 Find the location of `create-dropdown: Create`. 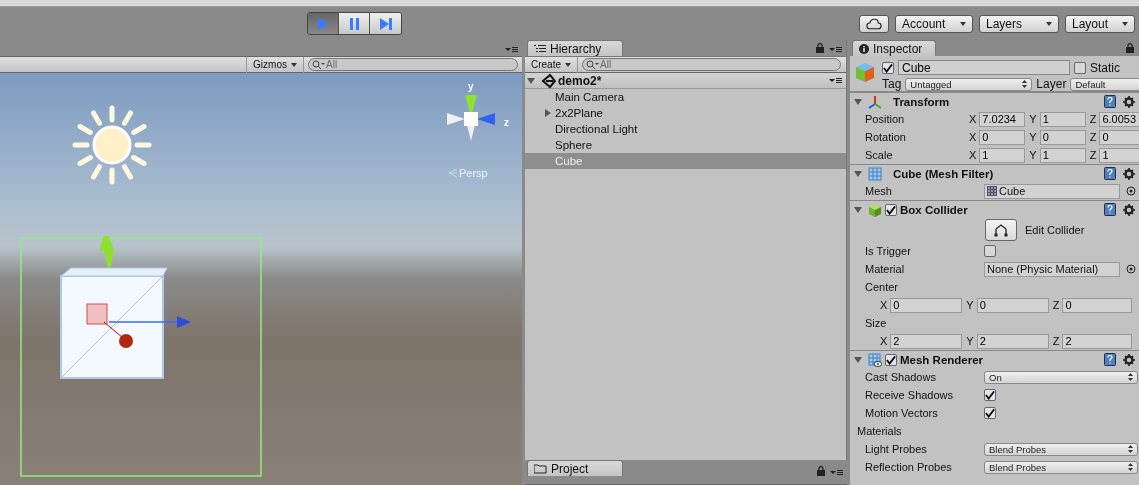

create-dropdown: Create is located at coordinates (551, 64).